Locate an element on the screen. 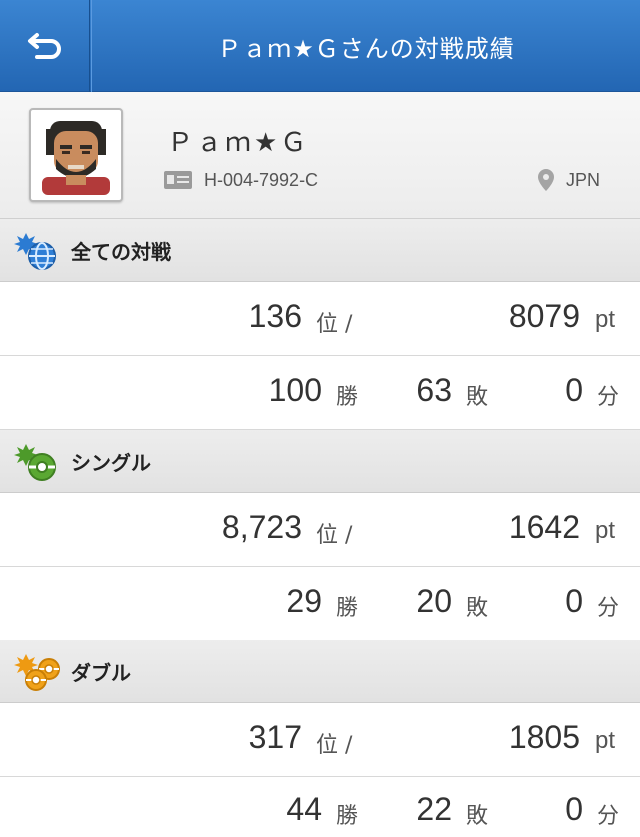 The height and width of the screenshot is (837, 640). section-title: シングル is located at coordinates (111, 462).